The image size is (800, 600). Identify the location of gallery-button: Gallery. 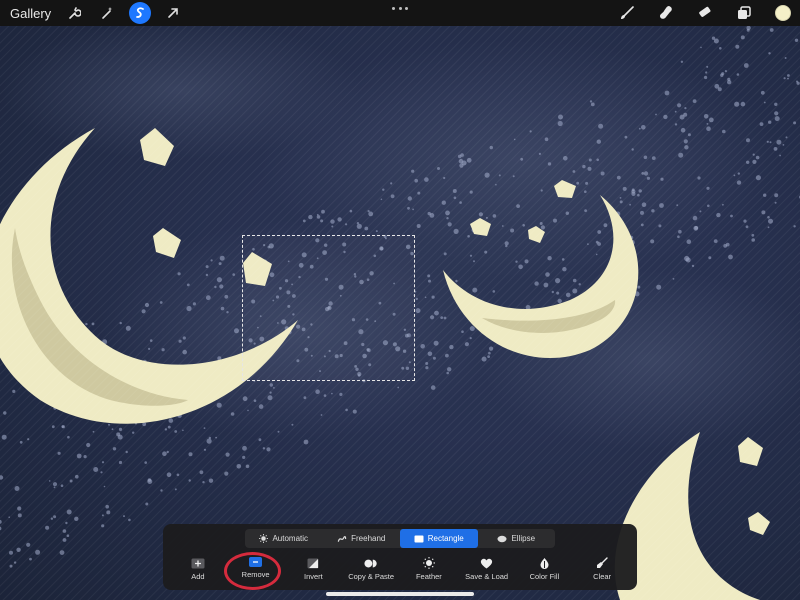
(30, 13).